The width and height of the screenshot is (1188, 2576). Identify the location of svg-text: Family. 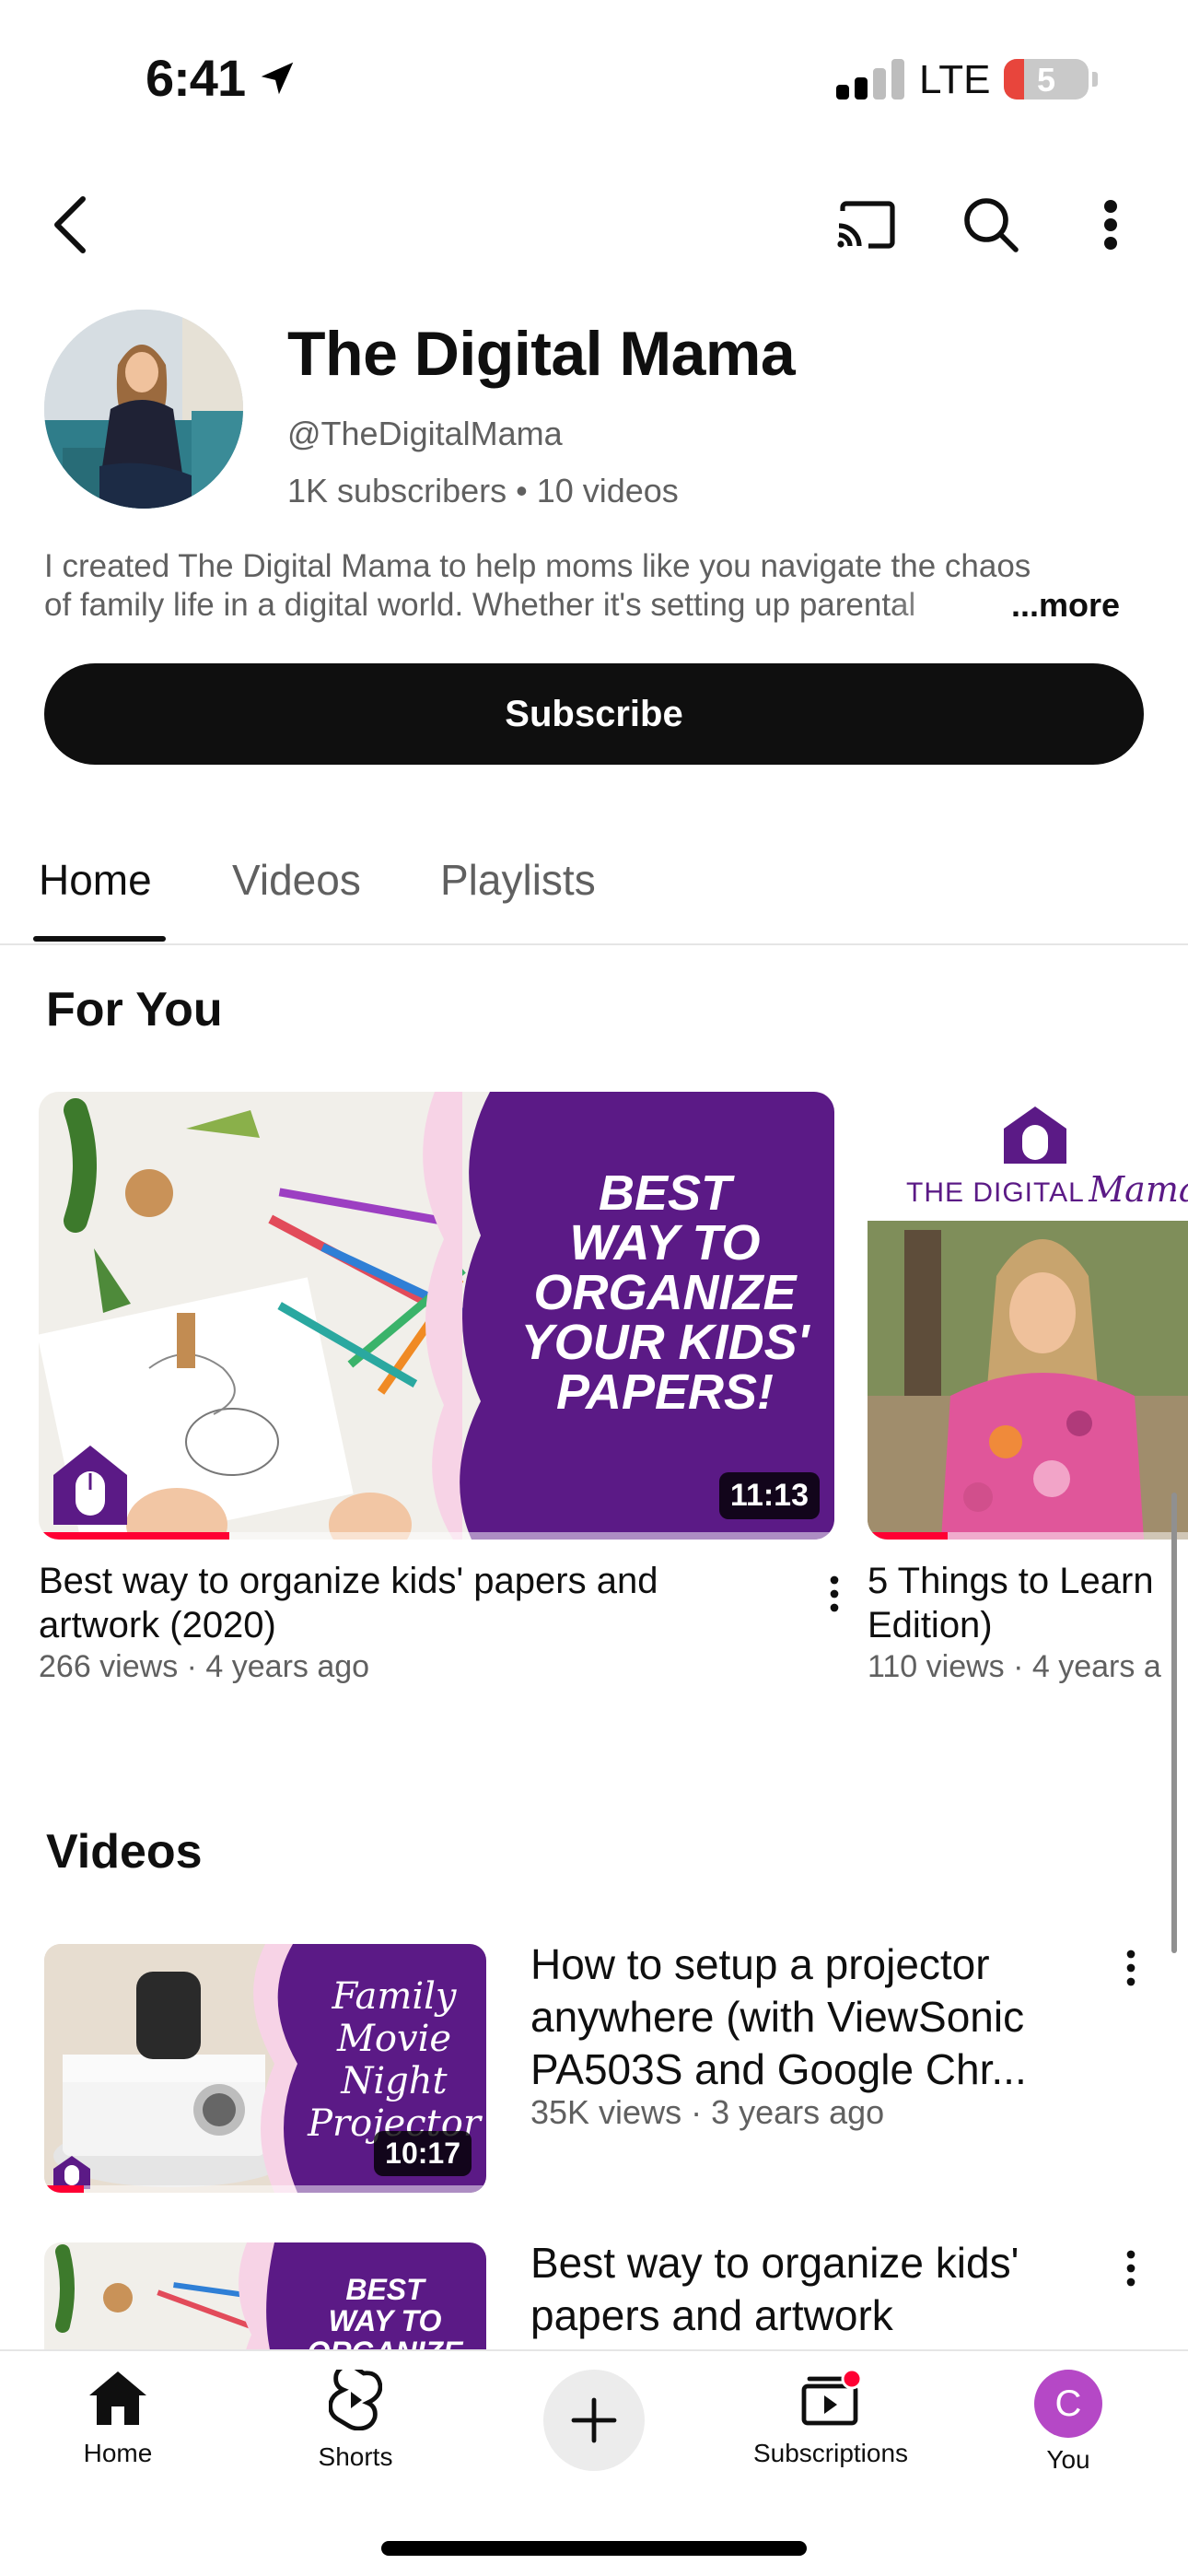
(395, 1996).